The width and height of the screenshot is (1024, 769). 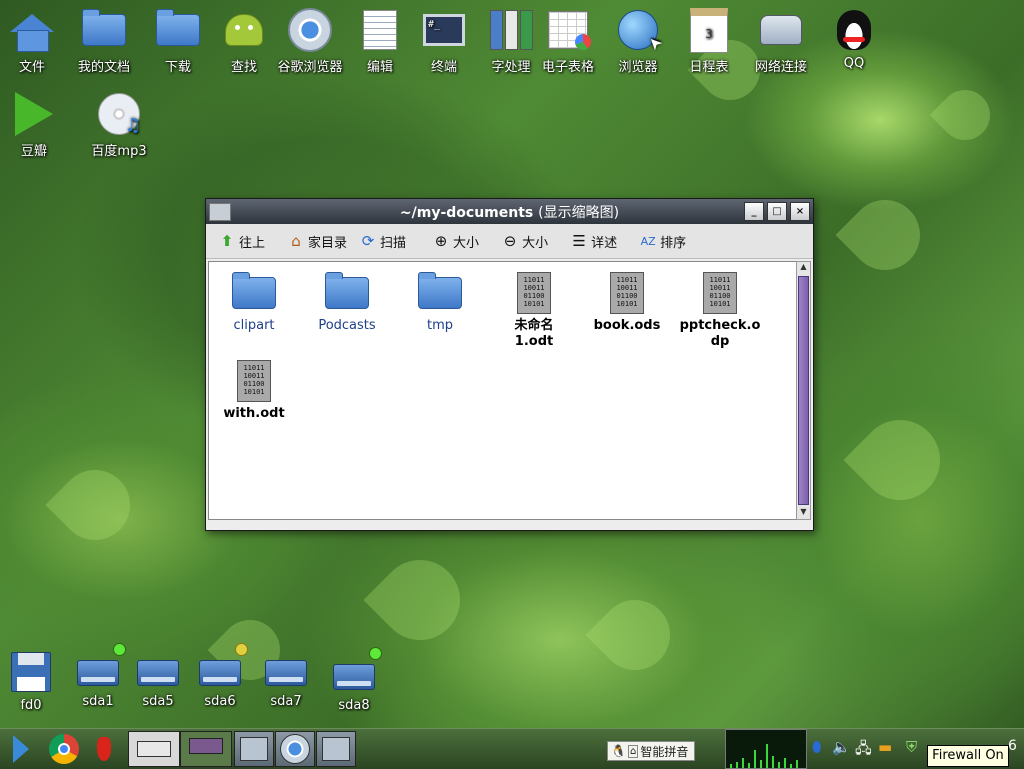 What do you see at coordinates (252, 243) in the screenshot?
I see `up-button-label: 往上` at bounding box center [252, 243].